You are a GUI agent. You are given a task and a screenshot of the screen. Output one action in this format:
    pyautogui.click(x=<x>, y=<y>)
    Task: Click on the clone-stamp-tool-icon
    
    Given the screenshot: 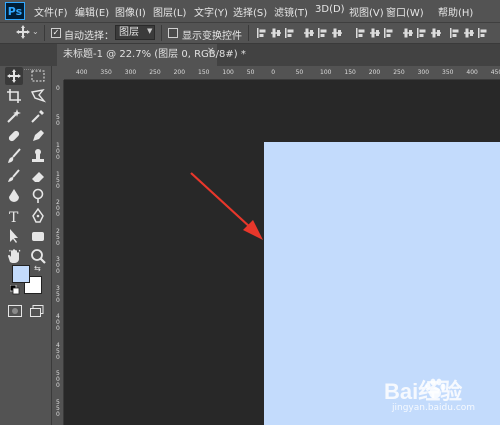 What is the action you would take?
    pyautogui.click(x=38, y=156)
    